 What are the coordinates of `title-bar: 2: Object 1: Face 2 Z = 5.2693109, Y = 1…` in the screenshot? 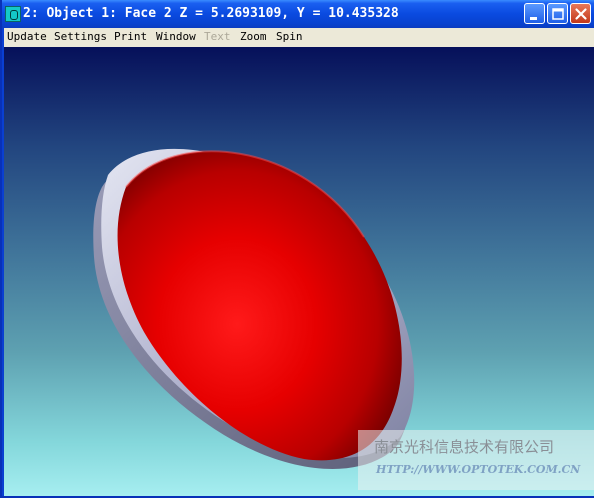 It's located at (298, 14).